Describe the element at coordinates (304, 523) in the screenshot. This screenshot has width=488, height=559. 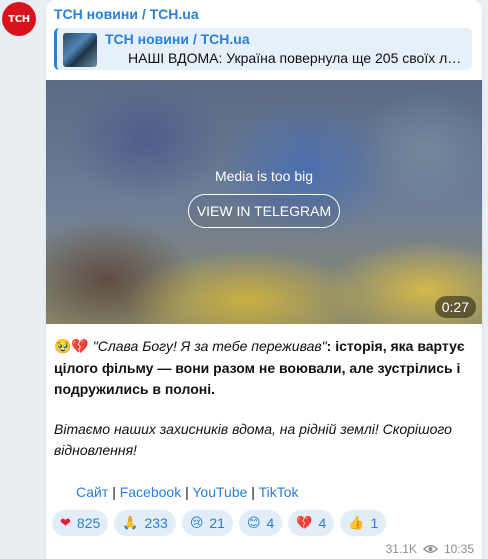
I see `broken-heart-icon: 💔` at that location.